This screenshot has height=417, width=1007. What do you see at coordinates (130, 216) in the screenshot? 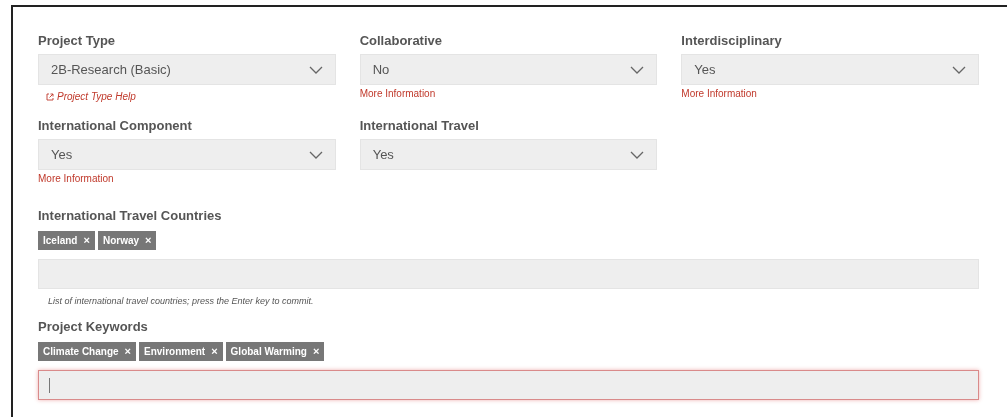
I see `field-label: International Travel Countries` at bounding box center [130, 216].